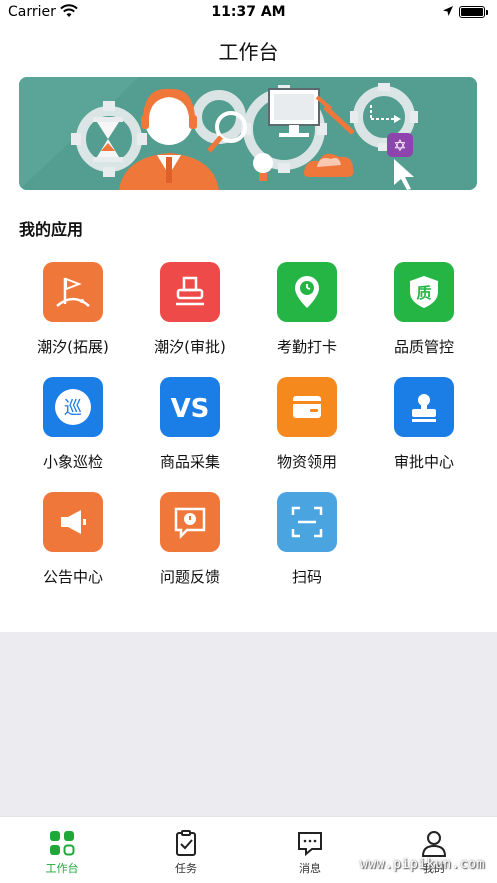 The width and height of the screenshot is (497, 883). Describe the element at coordinates (472, 12) in the screenshot. I see `battery-icon` at that location.